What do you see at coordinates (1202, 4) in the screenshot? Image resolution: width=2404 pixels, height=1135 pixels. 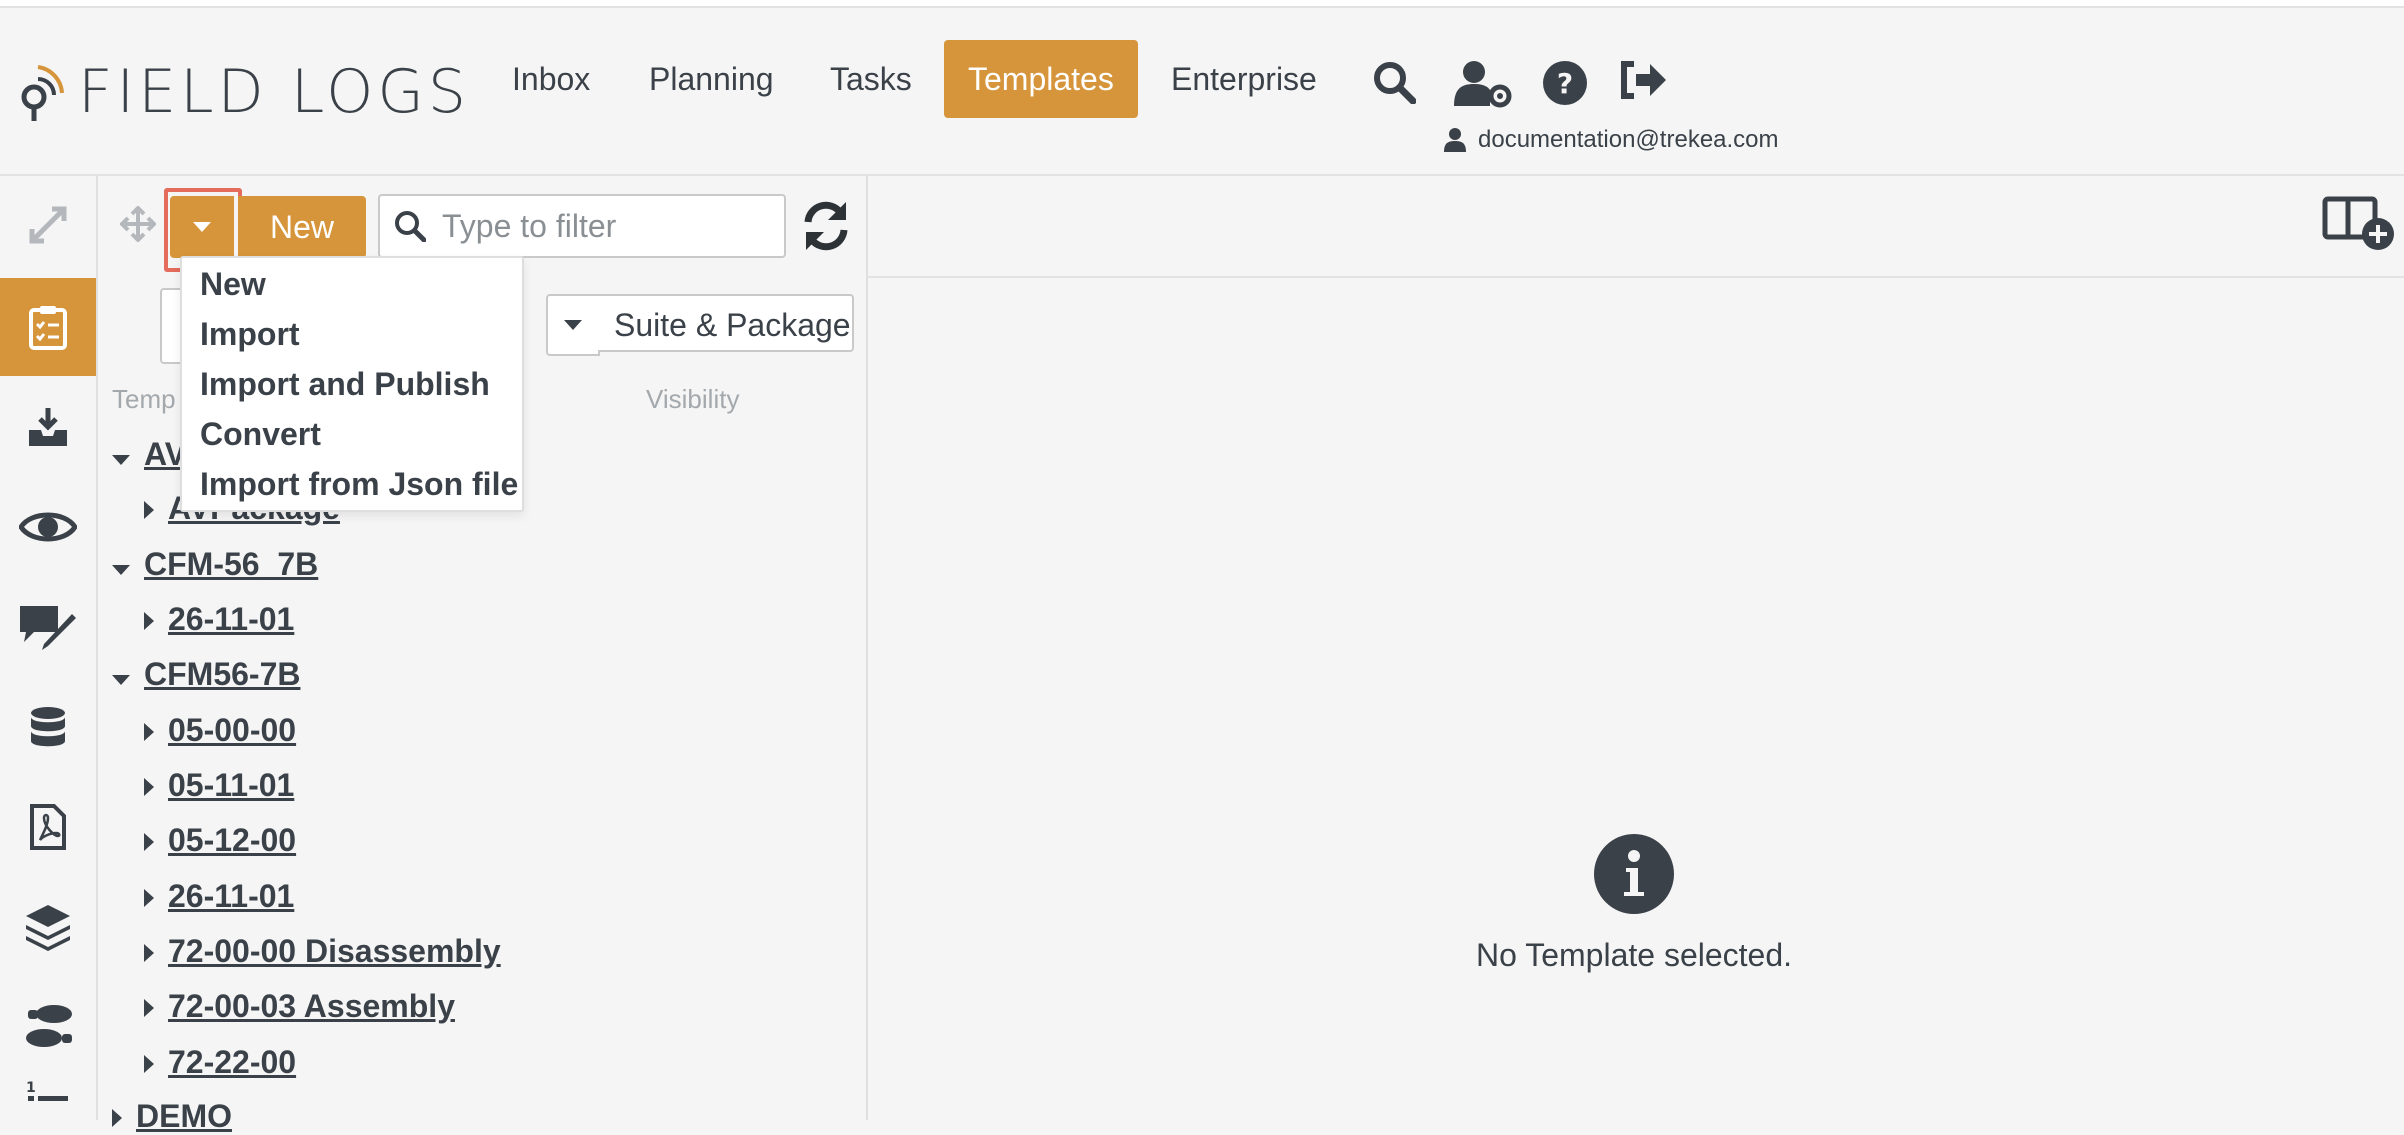 I see `top-edge` at bounding box center [1202, 4].